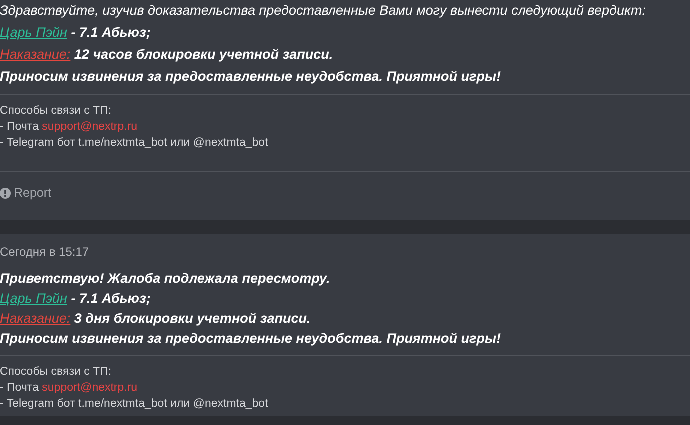 The image size is (690, 425). I want to click on report-link: Report, so click(26, 193).